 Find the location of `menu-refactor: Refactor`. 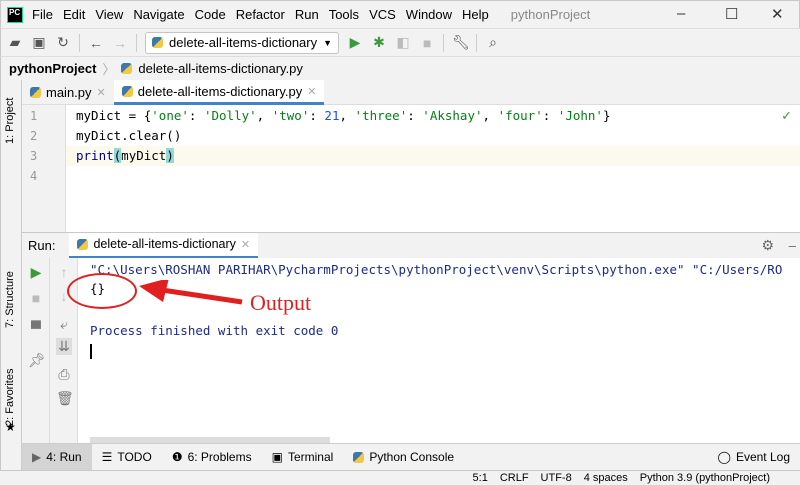

menu-refactor: Refactor is located at coordinates (260, 14).